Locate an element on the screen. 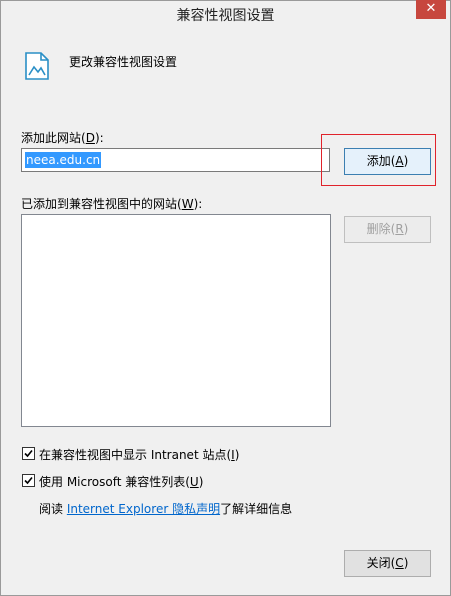 The image size is (451, 596). title-bar: 兼容性视图设置 ✕ is located at coordinates (225, 14).